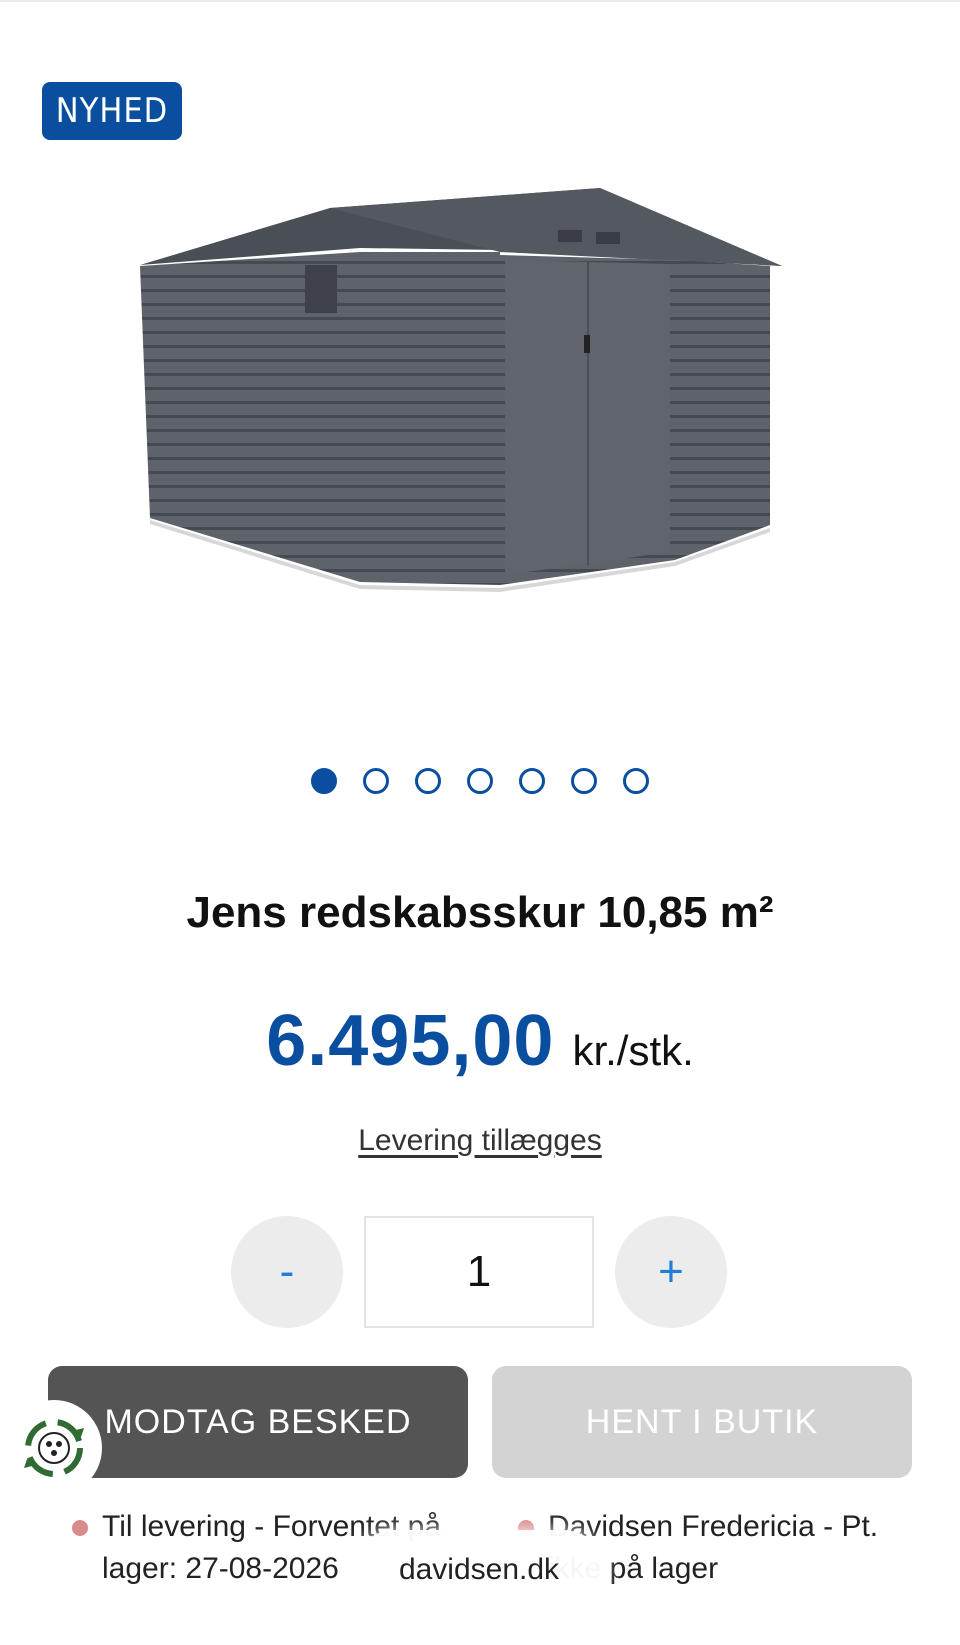  I want to click on quantity-input: 1, so click(479, 1272).